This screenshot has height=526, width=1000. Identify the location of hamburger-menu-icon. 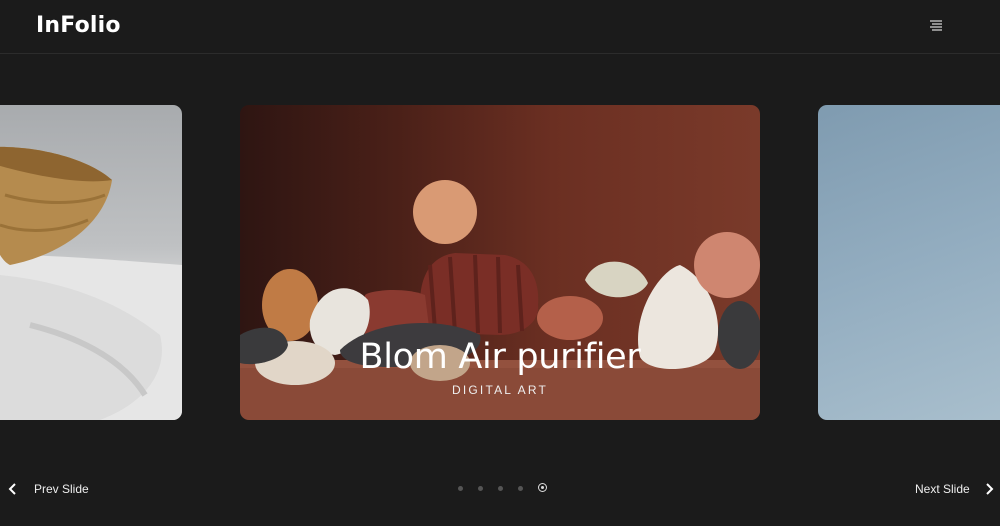
(936, 25).